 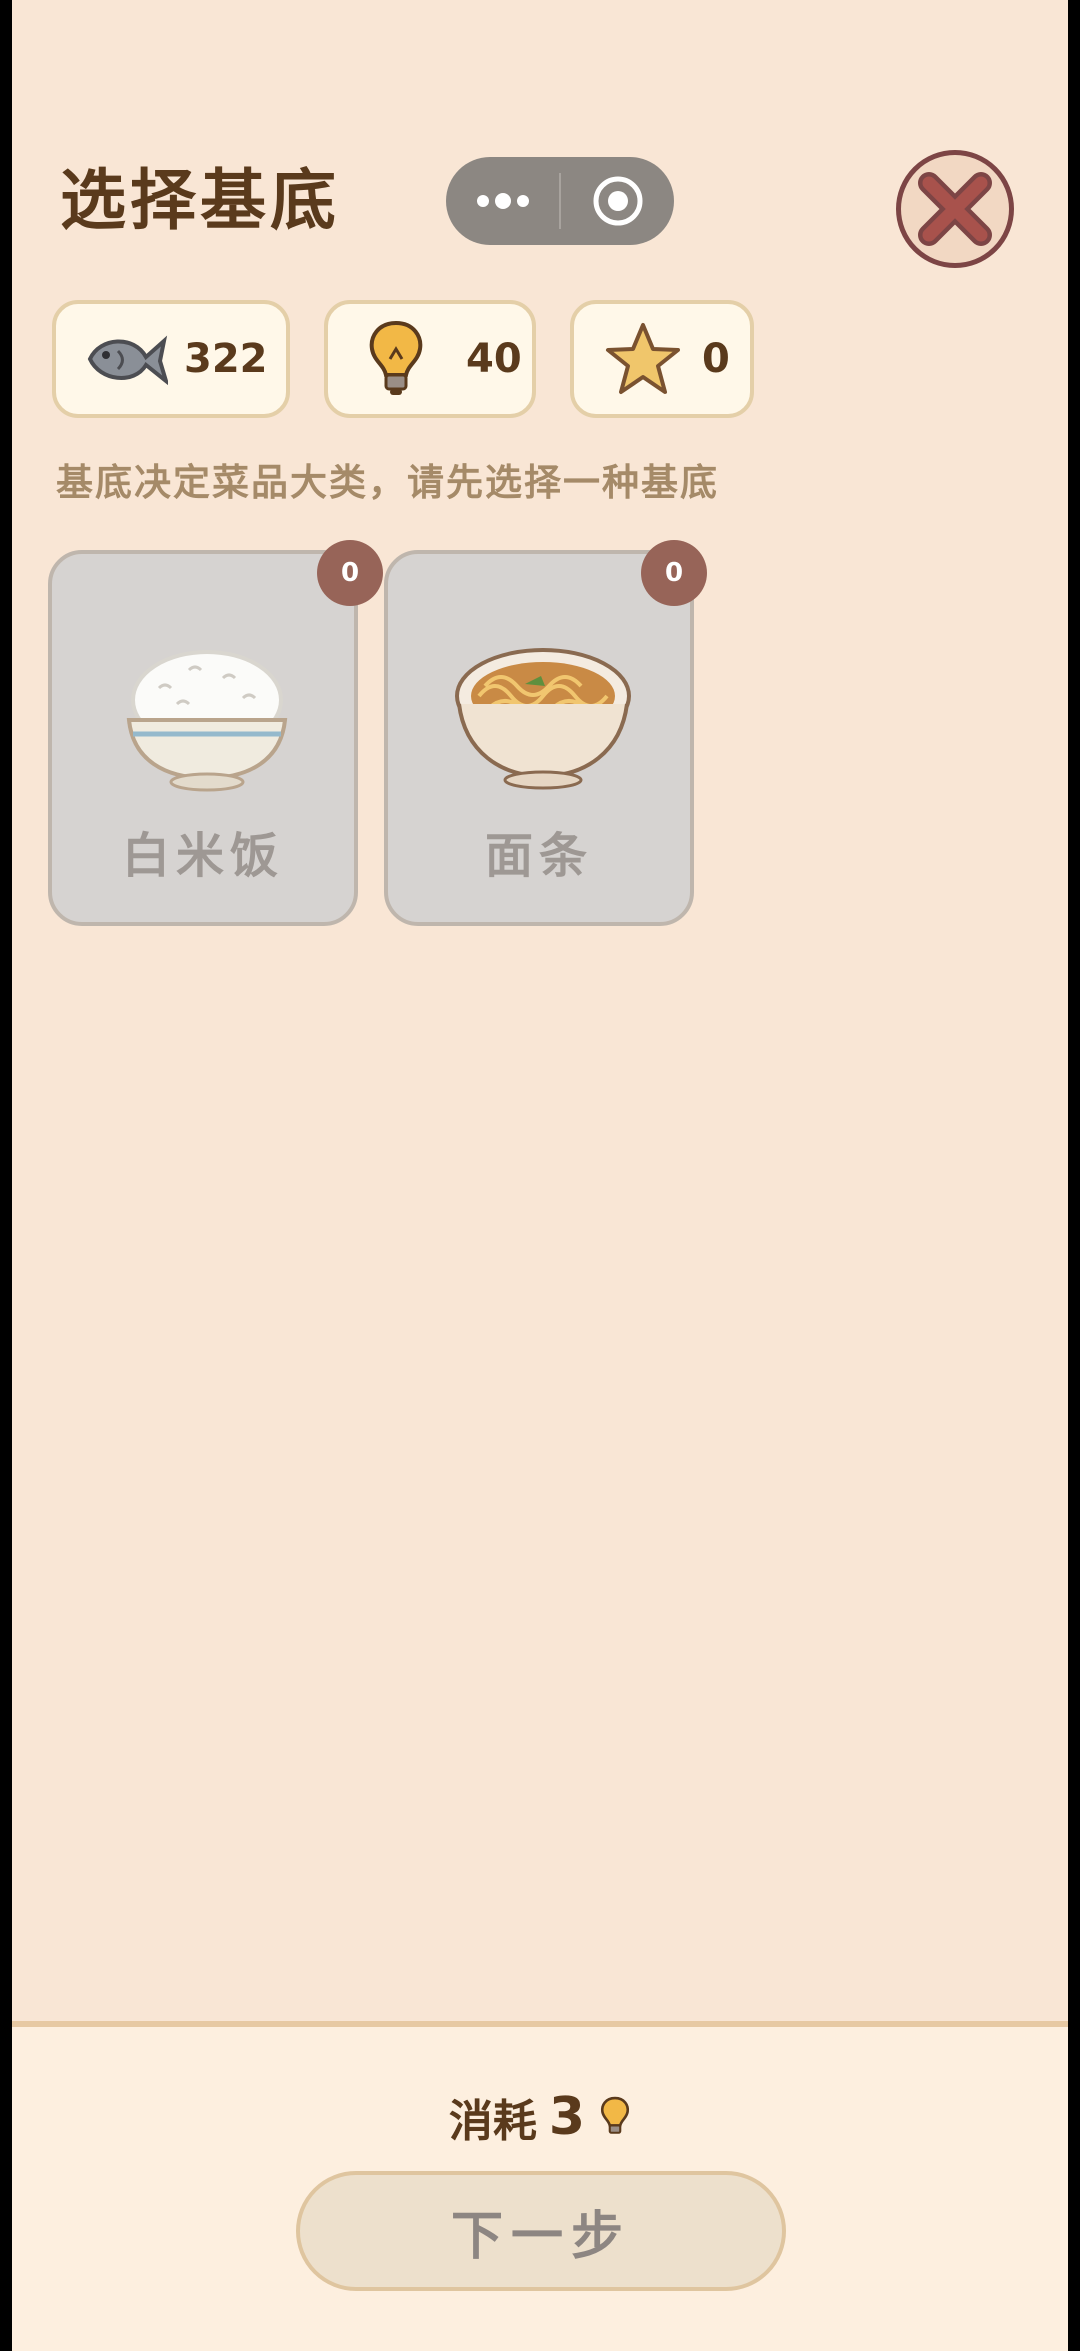 What do you see at coordinates (541, 2231) in the screenshot?
I see `next-step-button: 下一步` at bounding box center [541, 2231].